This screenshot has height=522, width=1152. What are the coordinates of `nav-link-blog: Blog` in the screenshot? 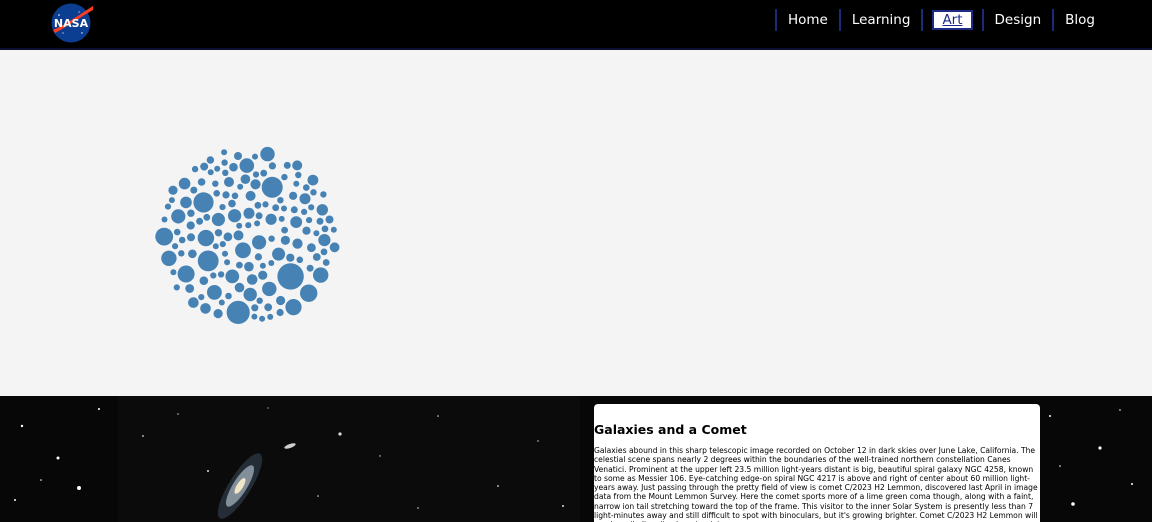 It's located at (1080, 20).